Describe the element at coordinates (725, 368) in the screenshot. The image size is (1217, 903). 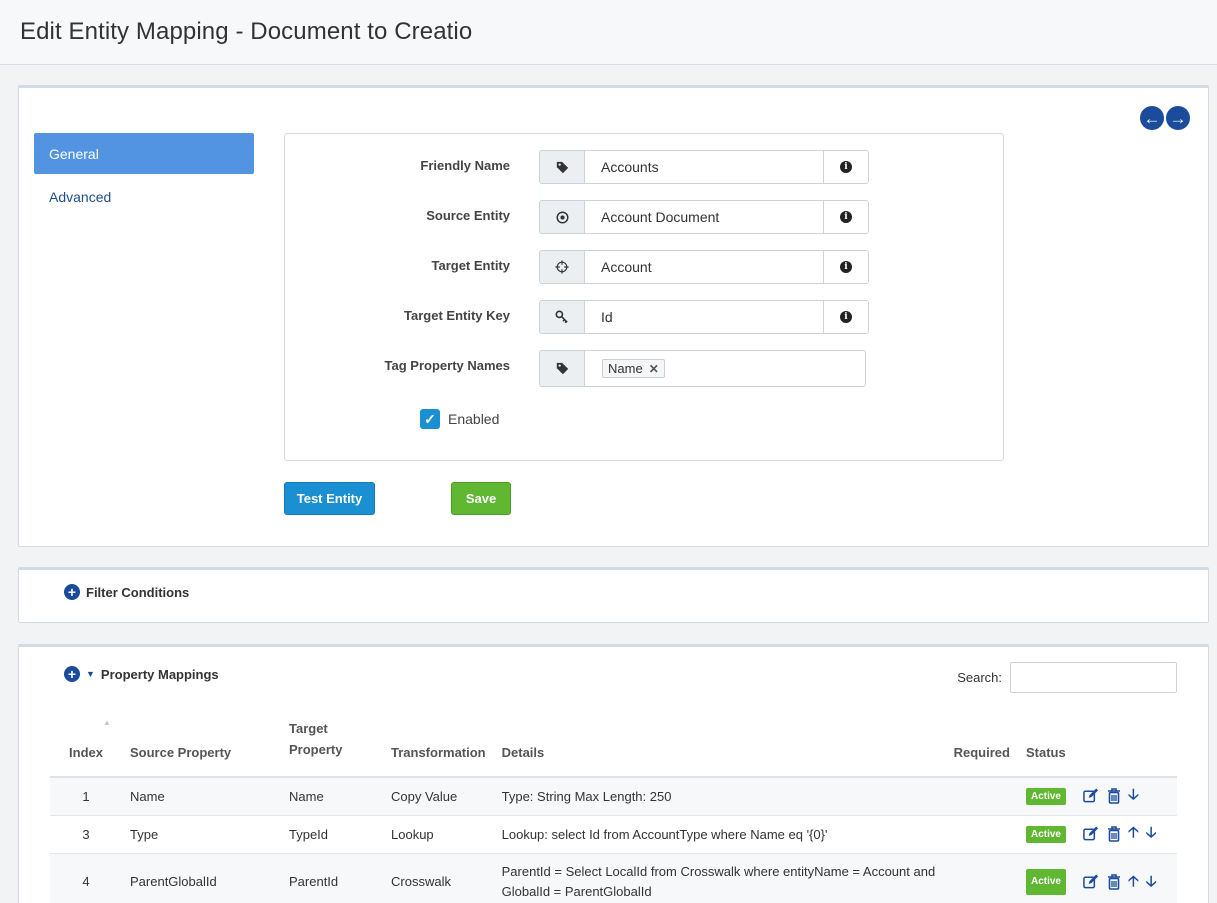
I see `tag-property-names-input: Name ✕` at that location.